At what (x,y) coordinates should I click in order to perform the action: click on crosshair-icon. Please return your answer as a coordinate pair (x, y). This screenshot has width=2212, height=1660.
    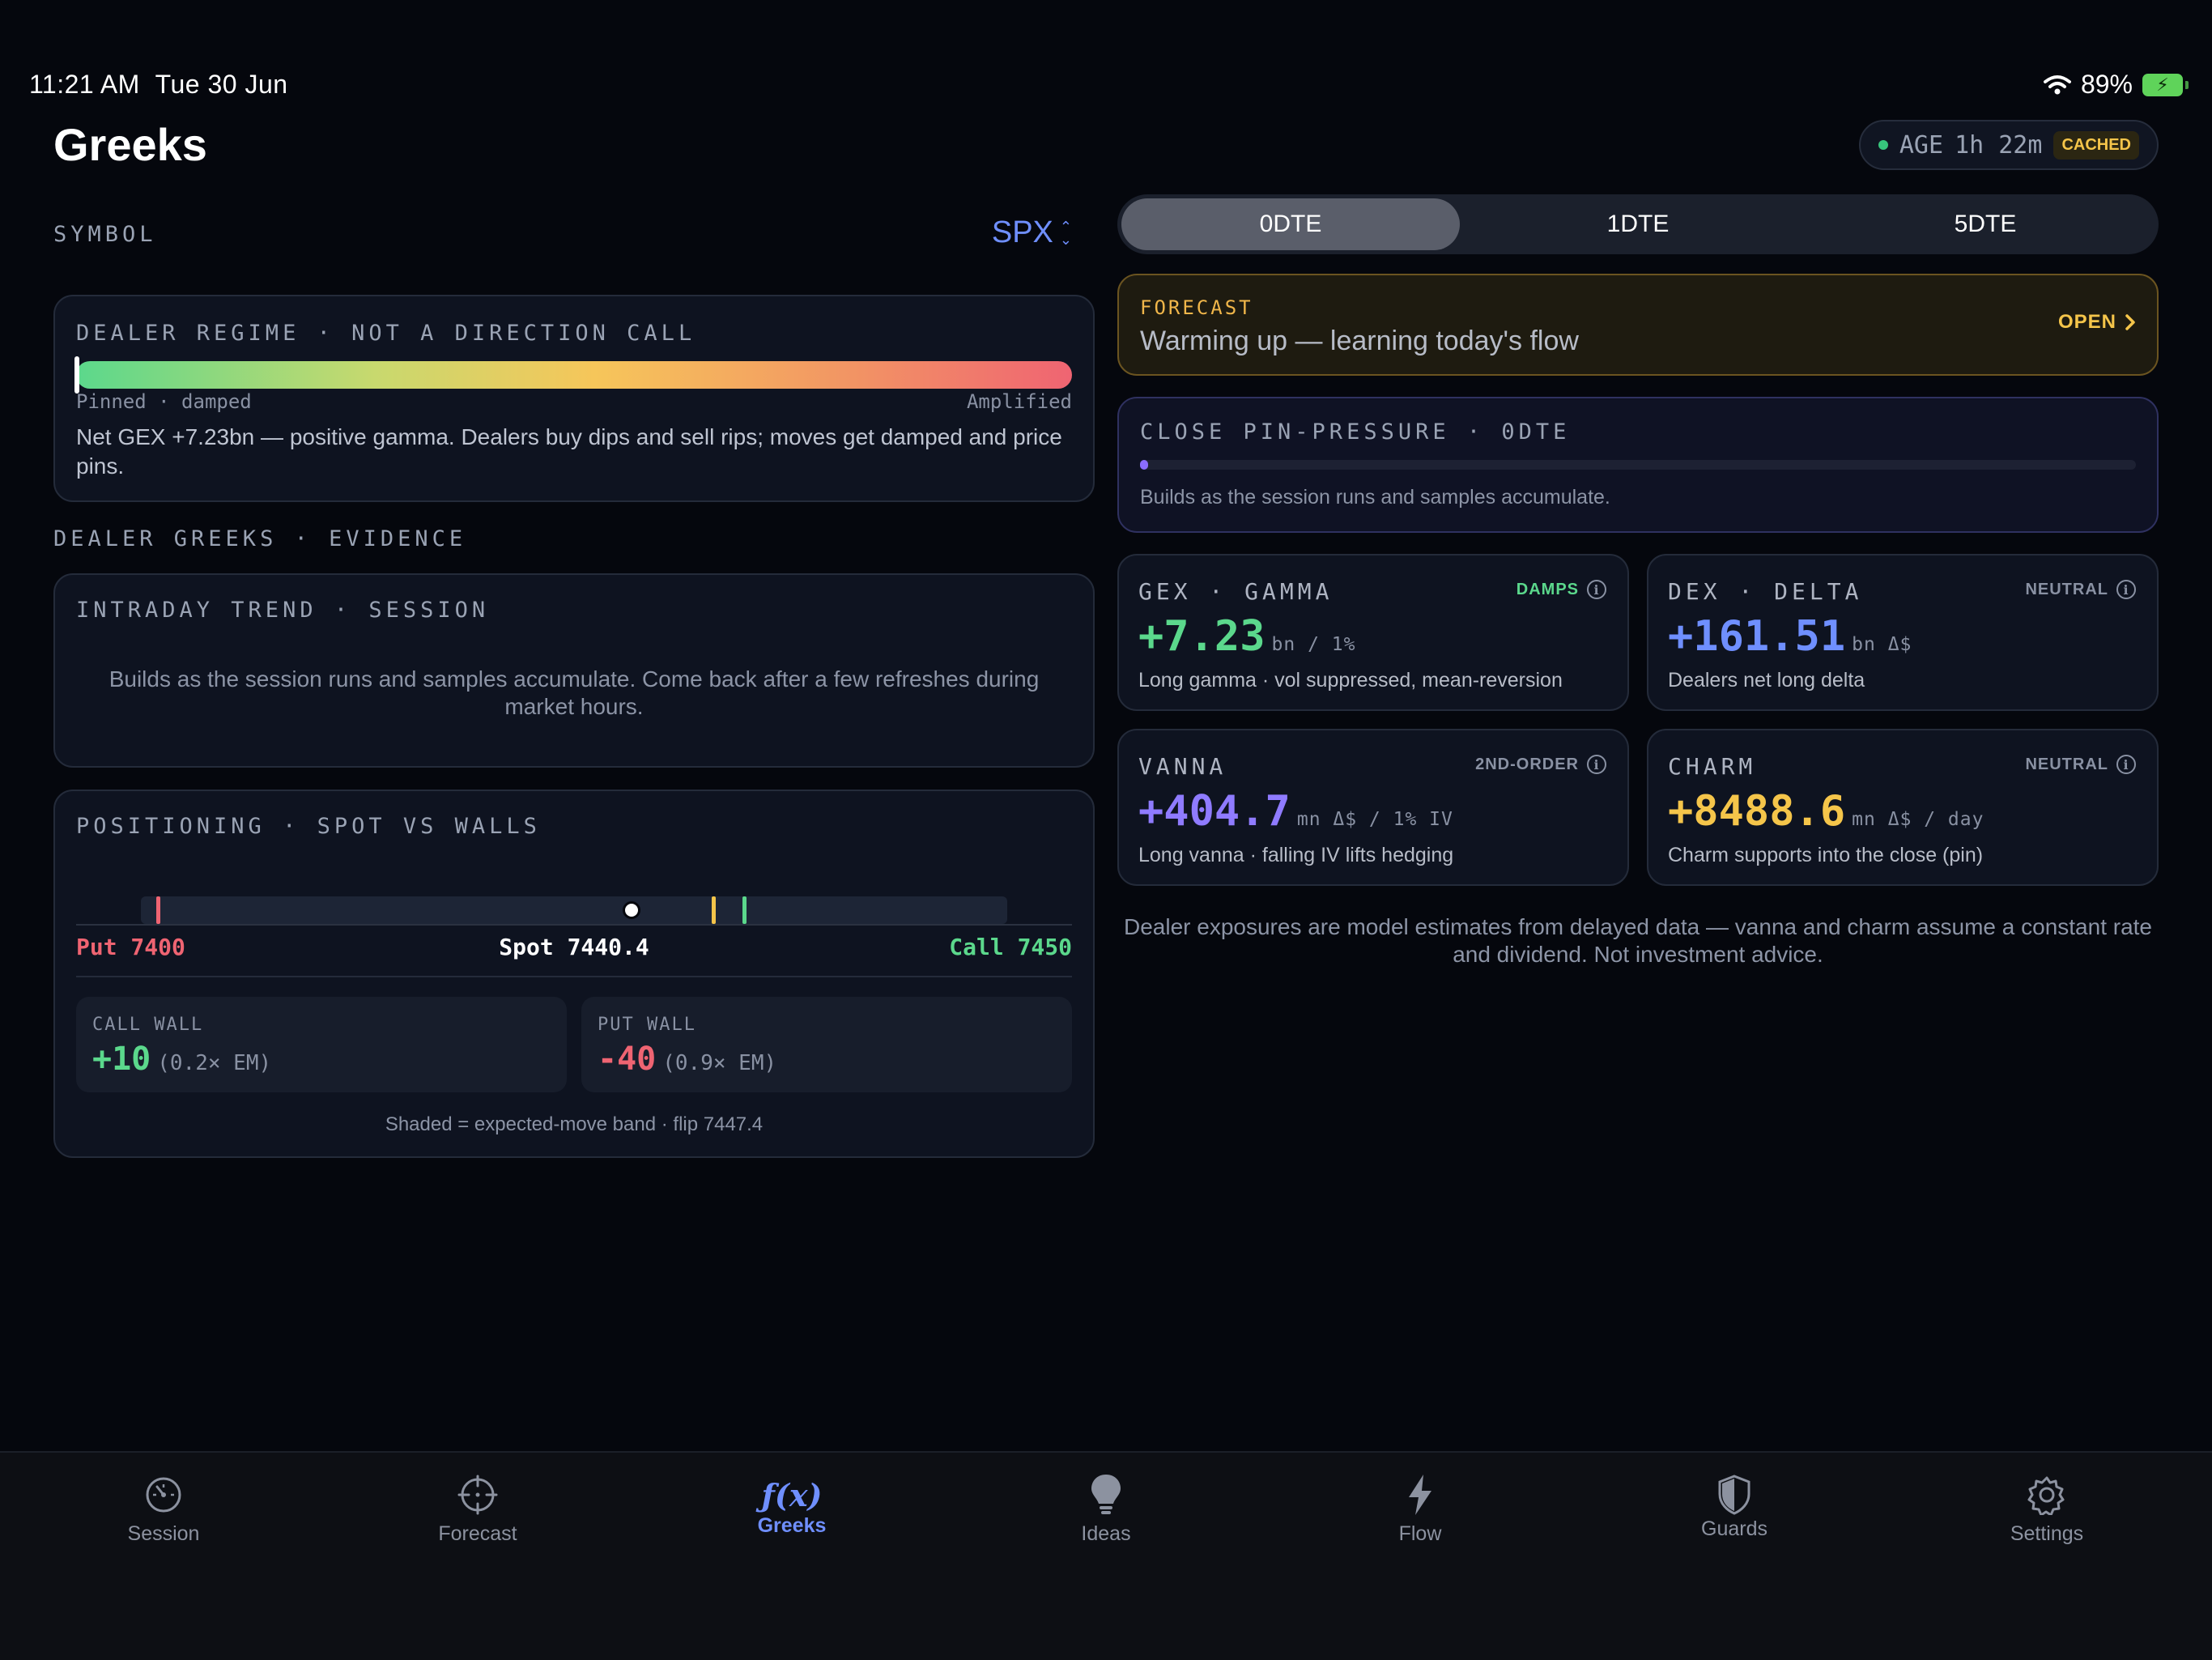
    Looking at the image, I should click on (478, 1495).